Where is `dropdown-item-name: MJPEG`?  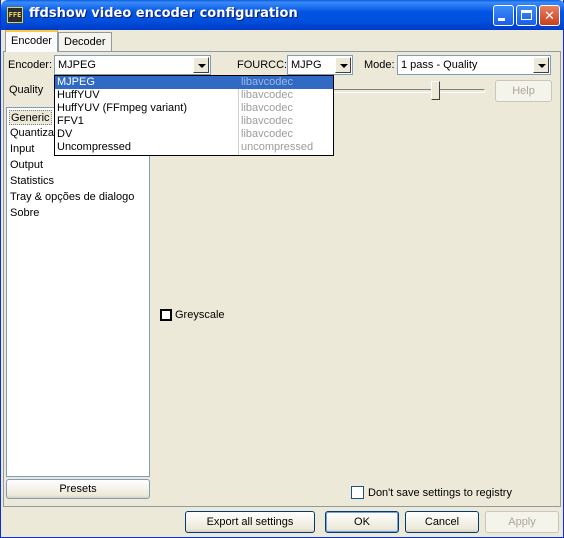 dropdown-item-name: MJPEG is located at coordinates (76, 82).